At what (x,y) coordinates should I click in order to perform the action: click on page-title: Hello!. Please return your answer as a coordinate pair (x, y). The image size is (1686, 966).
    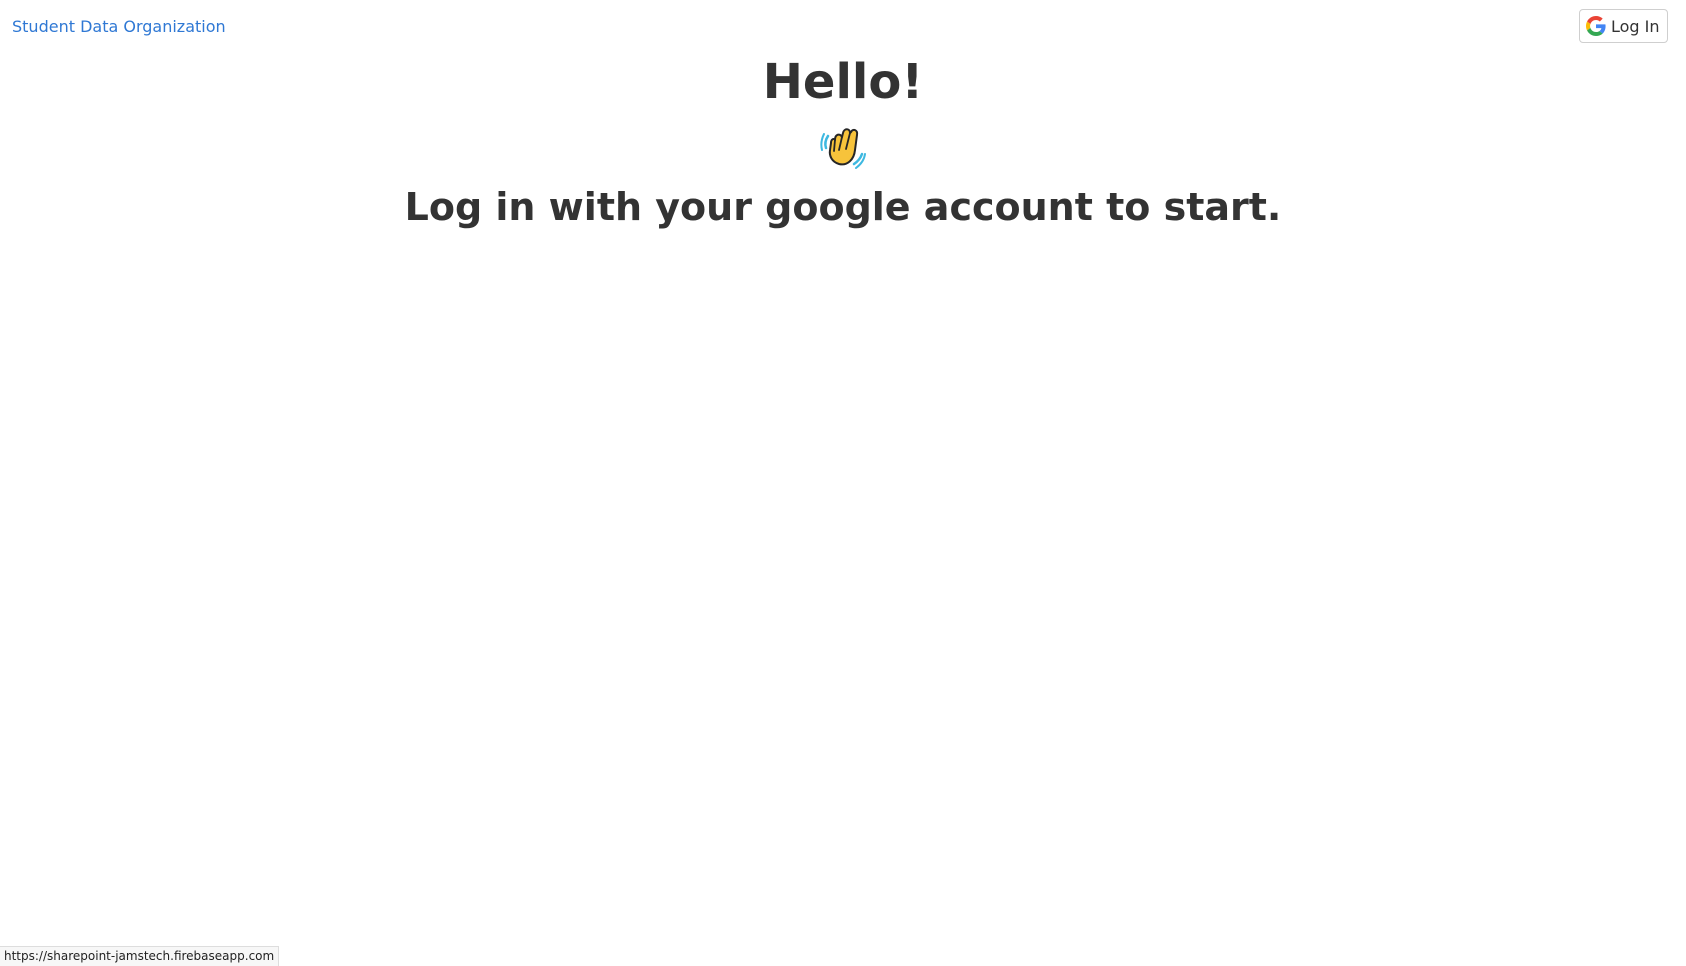
    Looking at the image, I should click on (843, 82).